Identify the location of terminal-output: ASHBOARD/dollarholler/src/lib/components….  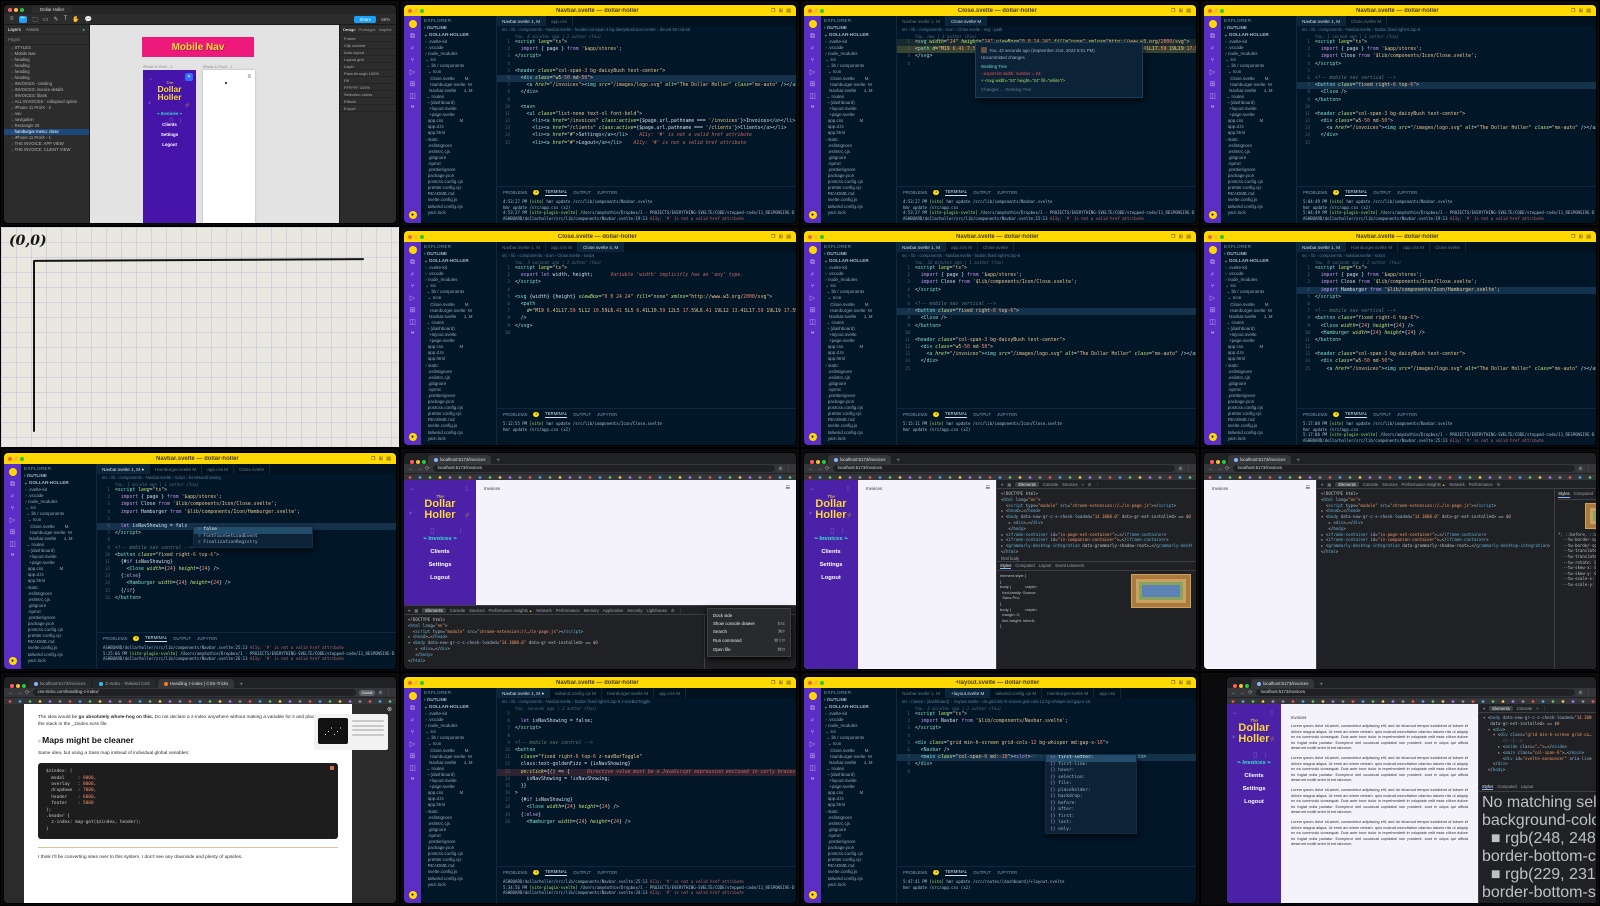
(246, 653).